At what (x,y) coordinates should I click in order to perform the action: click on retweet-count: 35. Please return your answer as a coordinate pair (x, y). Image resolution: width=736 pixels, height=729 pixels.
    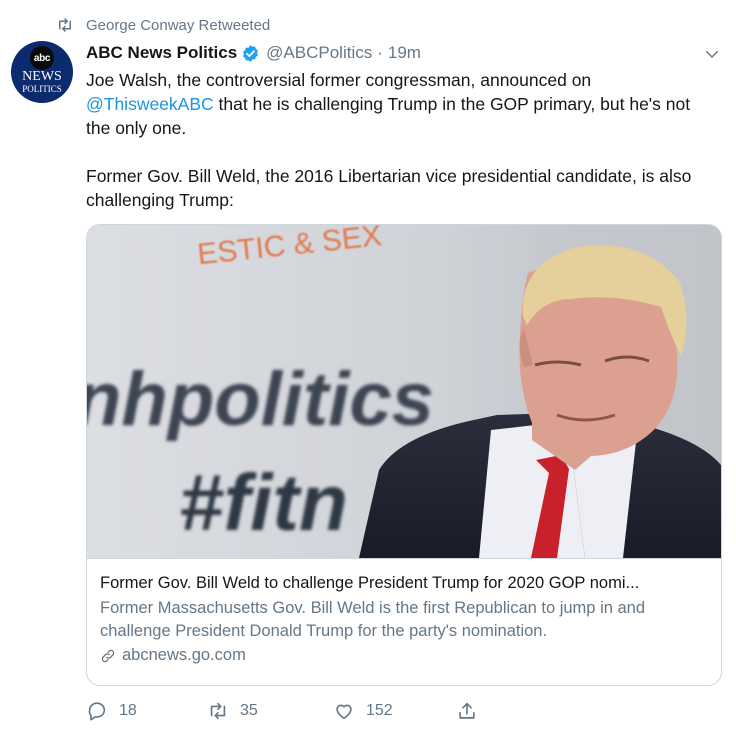
    Looking at the image, I should click on (249, 710).